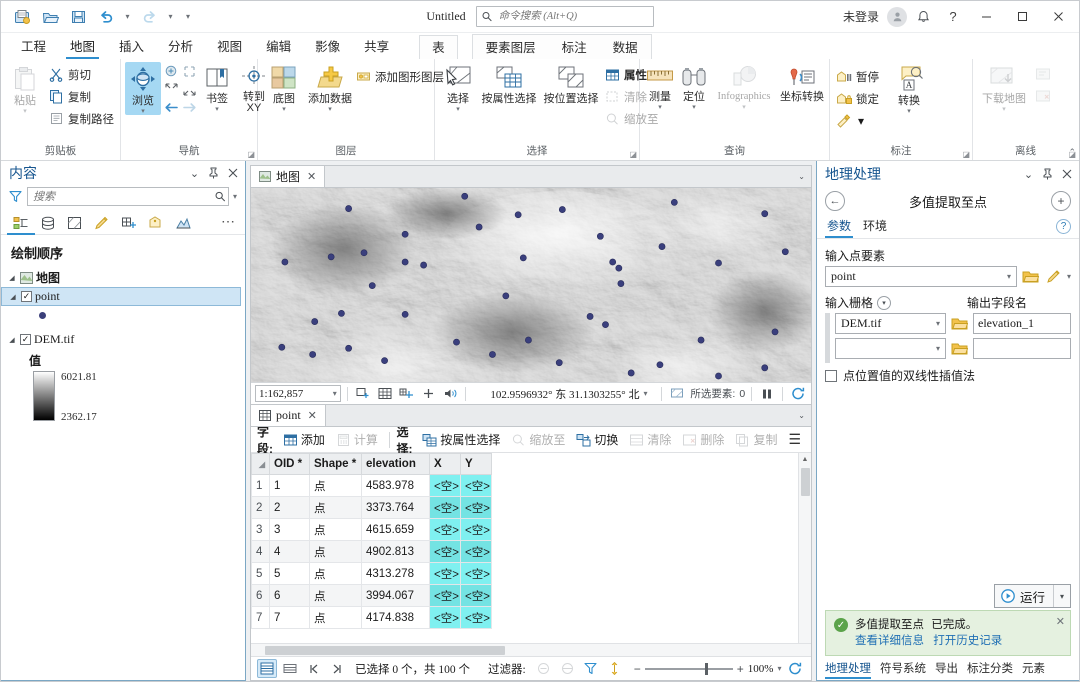 The height and width of the screenshot is (682, 1080). I want to click on maximize-button, so click(1022, 17).